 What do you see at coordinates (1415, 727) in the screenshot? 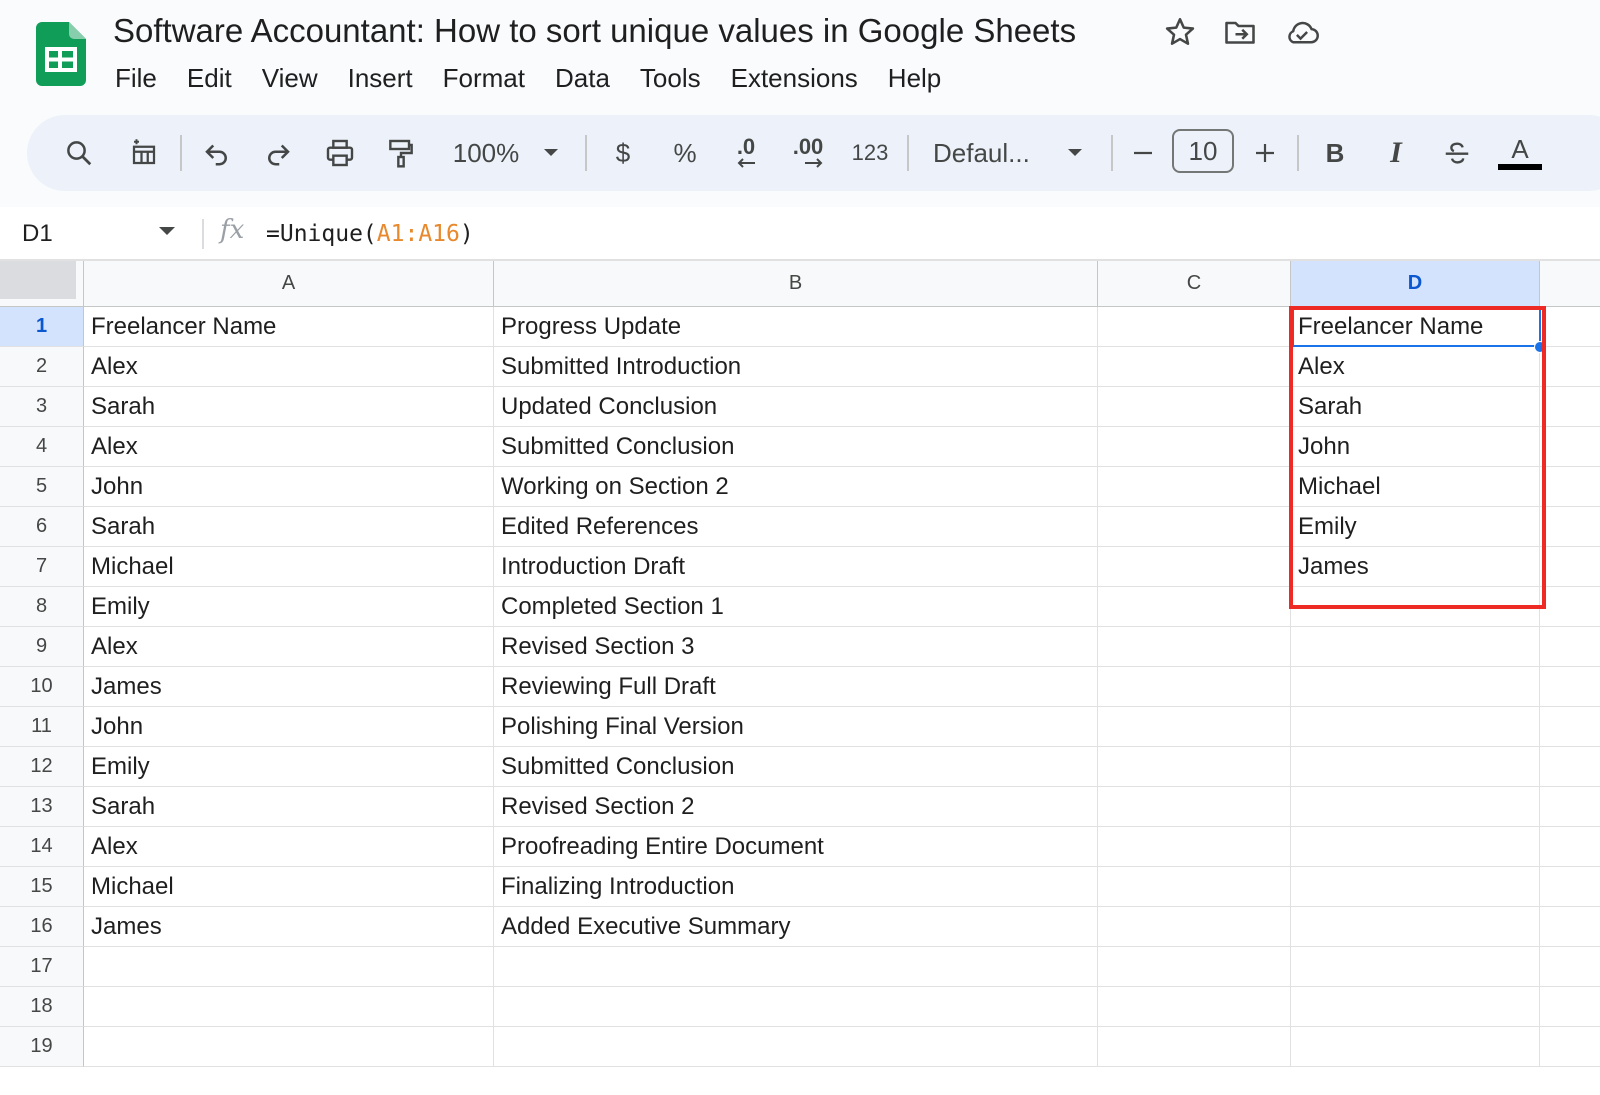
I see `cell-d11` at bounding box center [1415, 727].